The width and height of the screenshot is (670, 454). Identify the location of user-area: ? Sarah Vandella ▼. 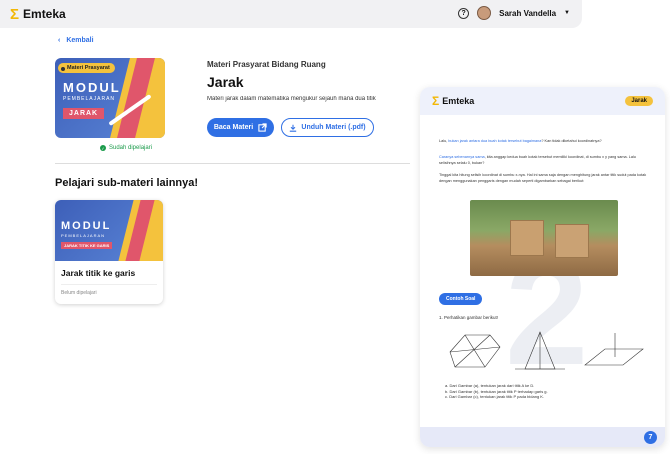
(514, 13).